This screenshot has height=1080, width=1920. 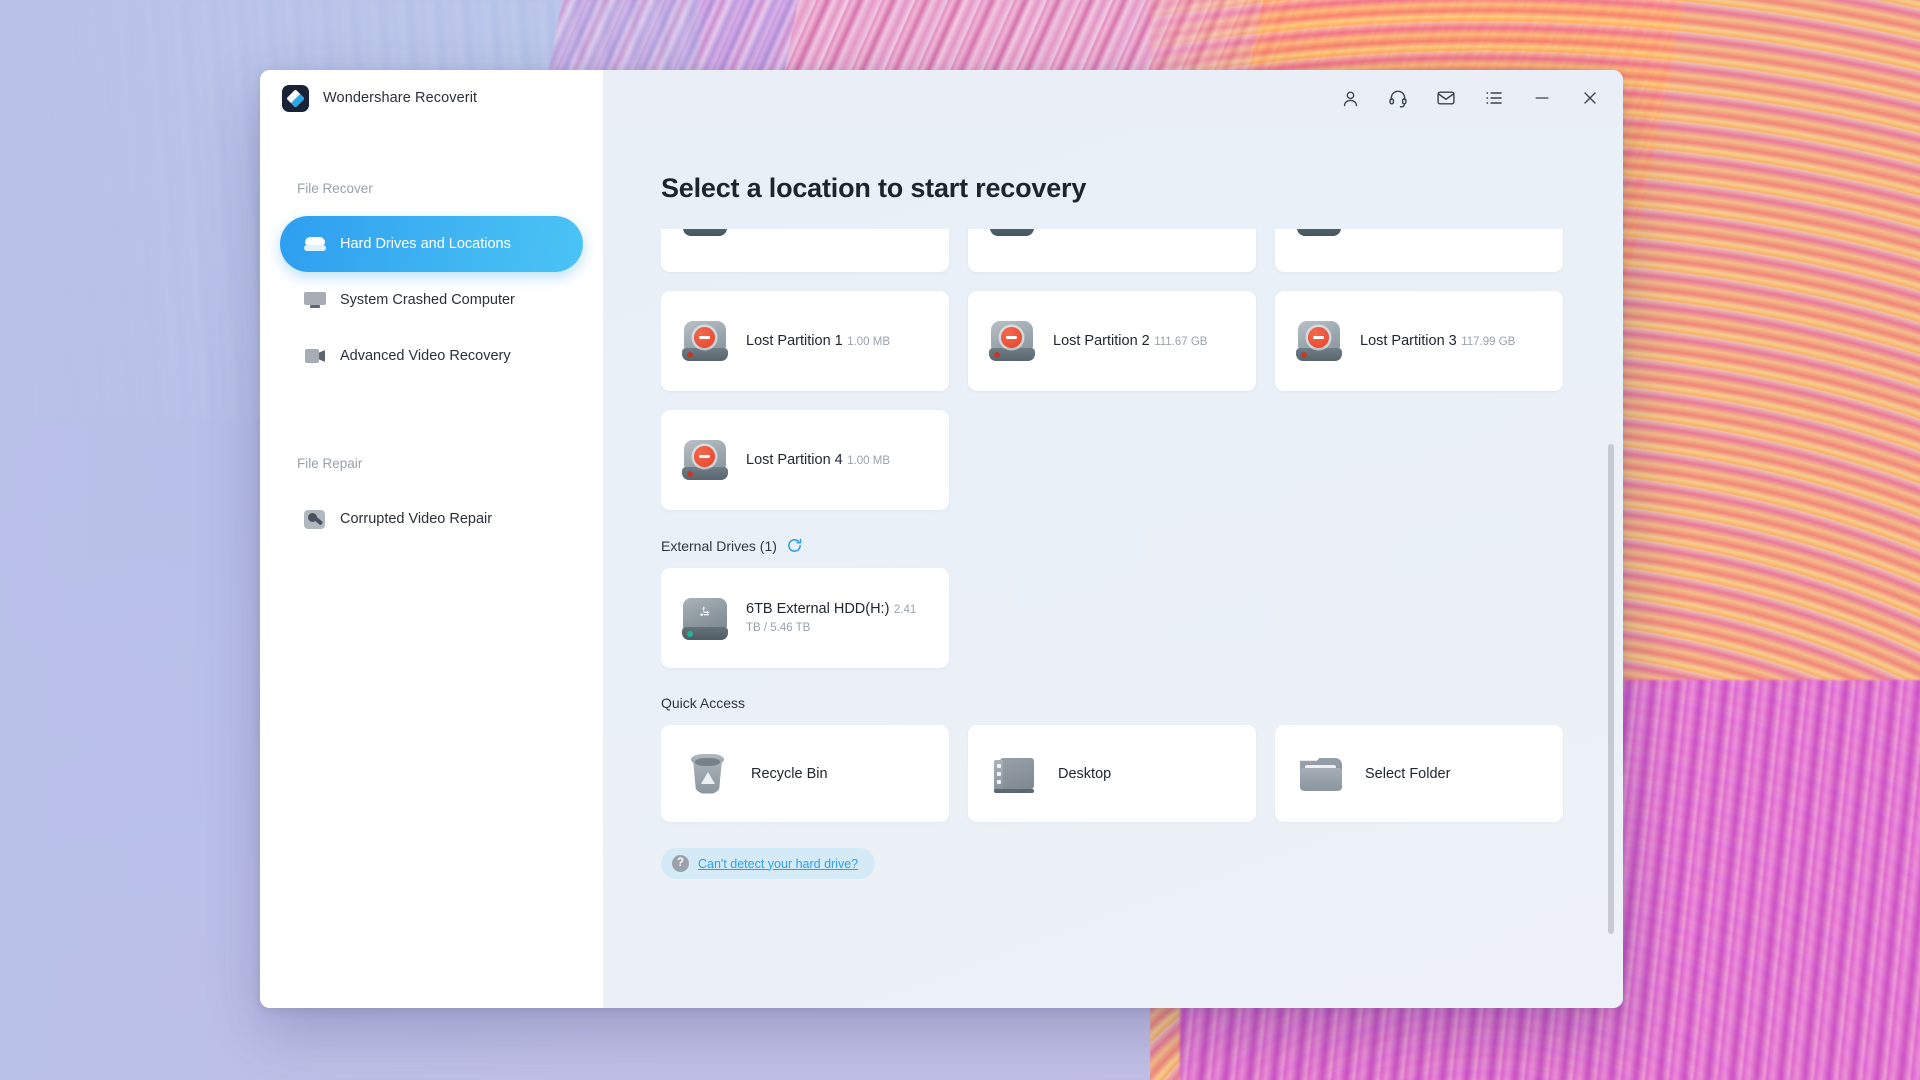 I want to click on lost-partition-card: Lost Partition 2 111.67 GB, so click(x=1112, y=341).